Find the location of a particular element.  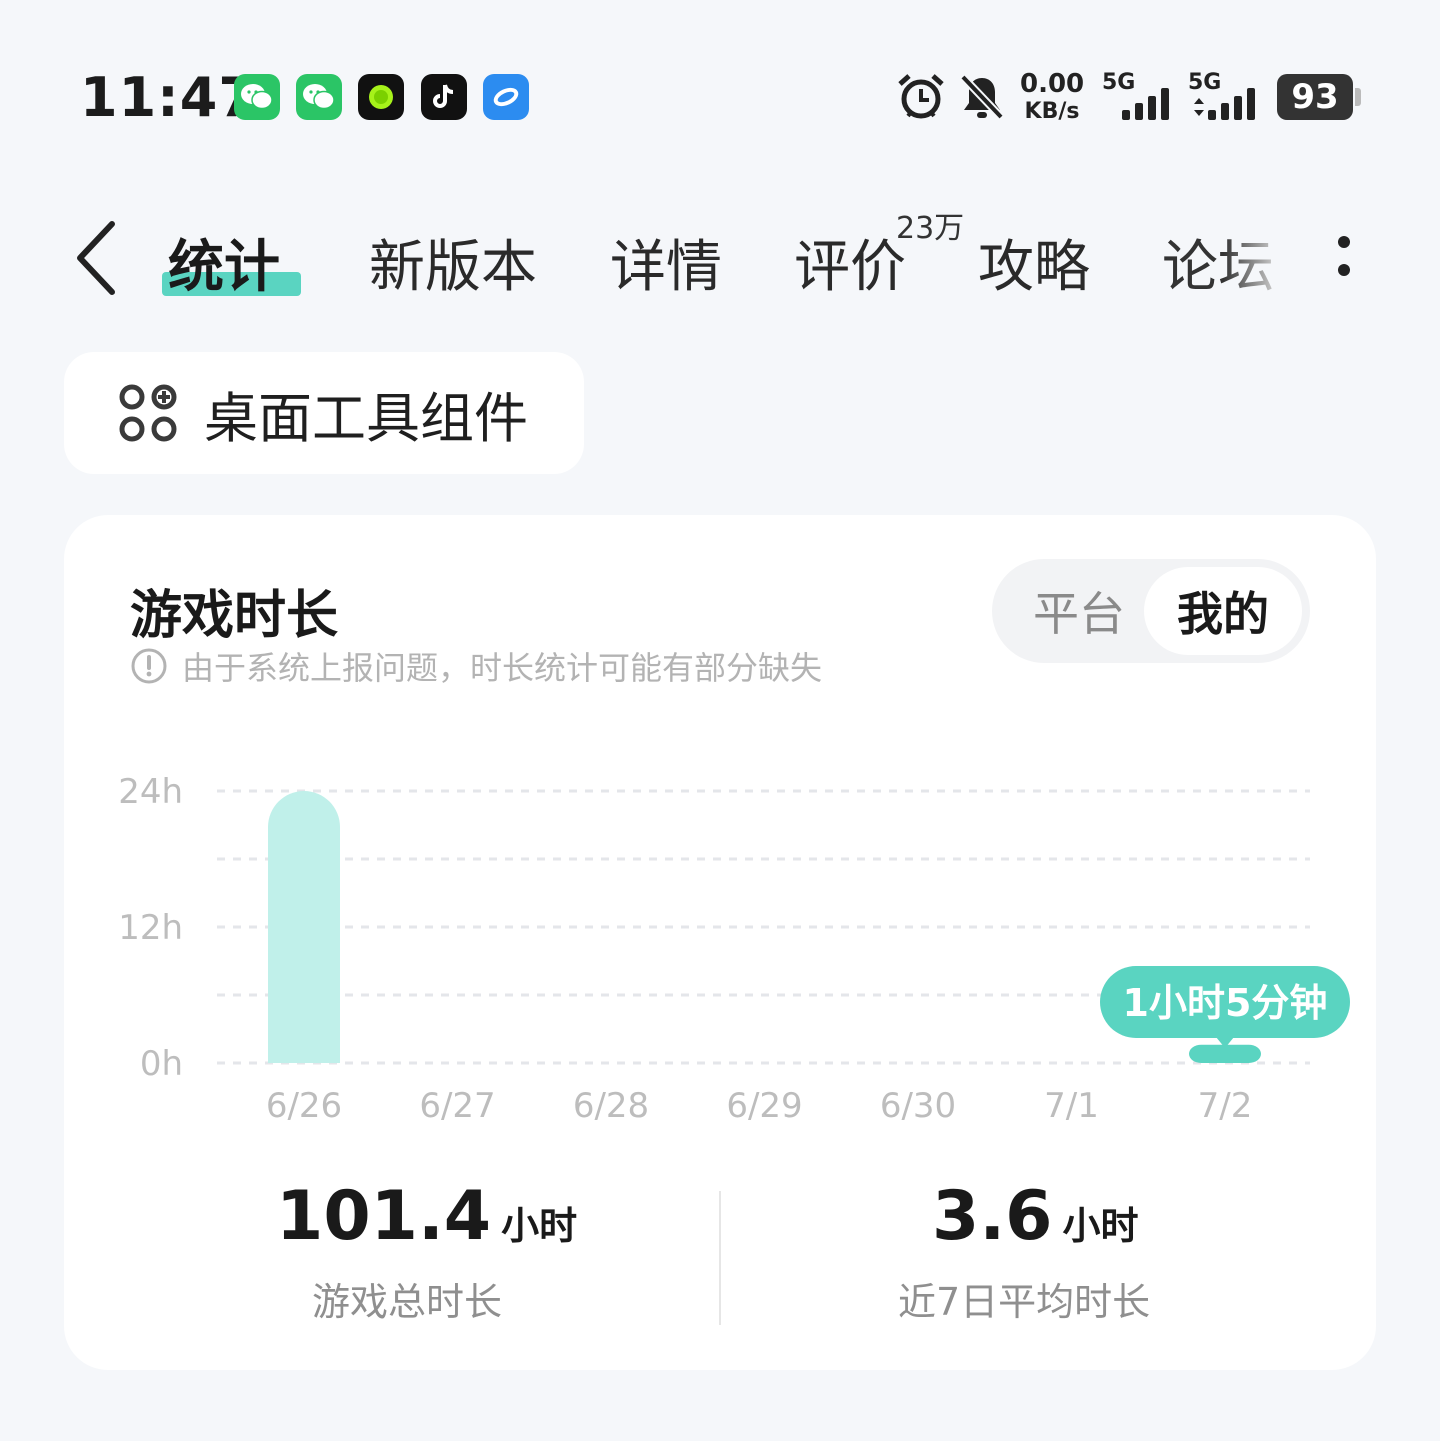

tab-guides: 攻略 is located at coordinates (1034, 262).